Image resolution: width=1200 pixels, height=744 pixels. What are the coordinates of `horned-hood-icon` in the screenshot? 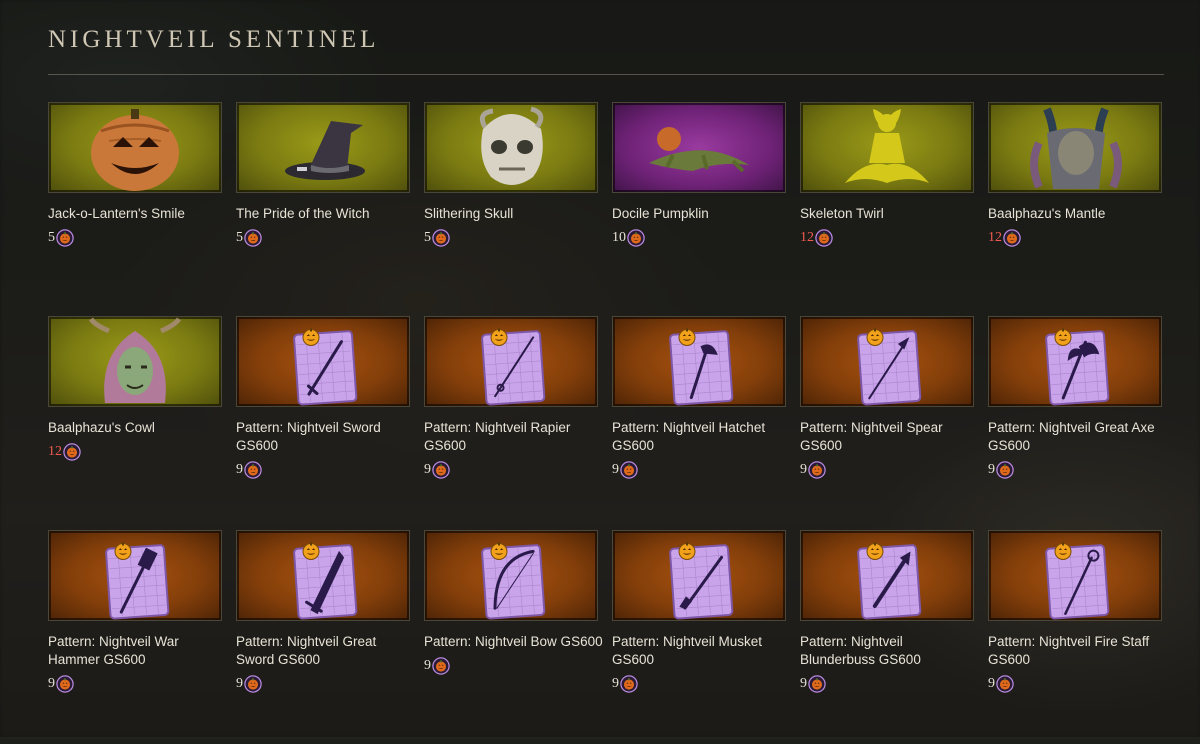 It's located at (135, 361).